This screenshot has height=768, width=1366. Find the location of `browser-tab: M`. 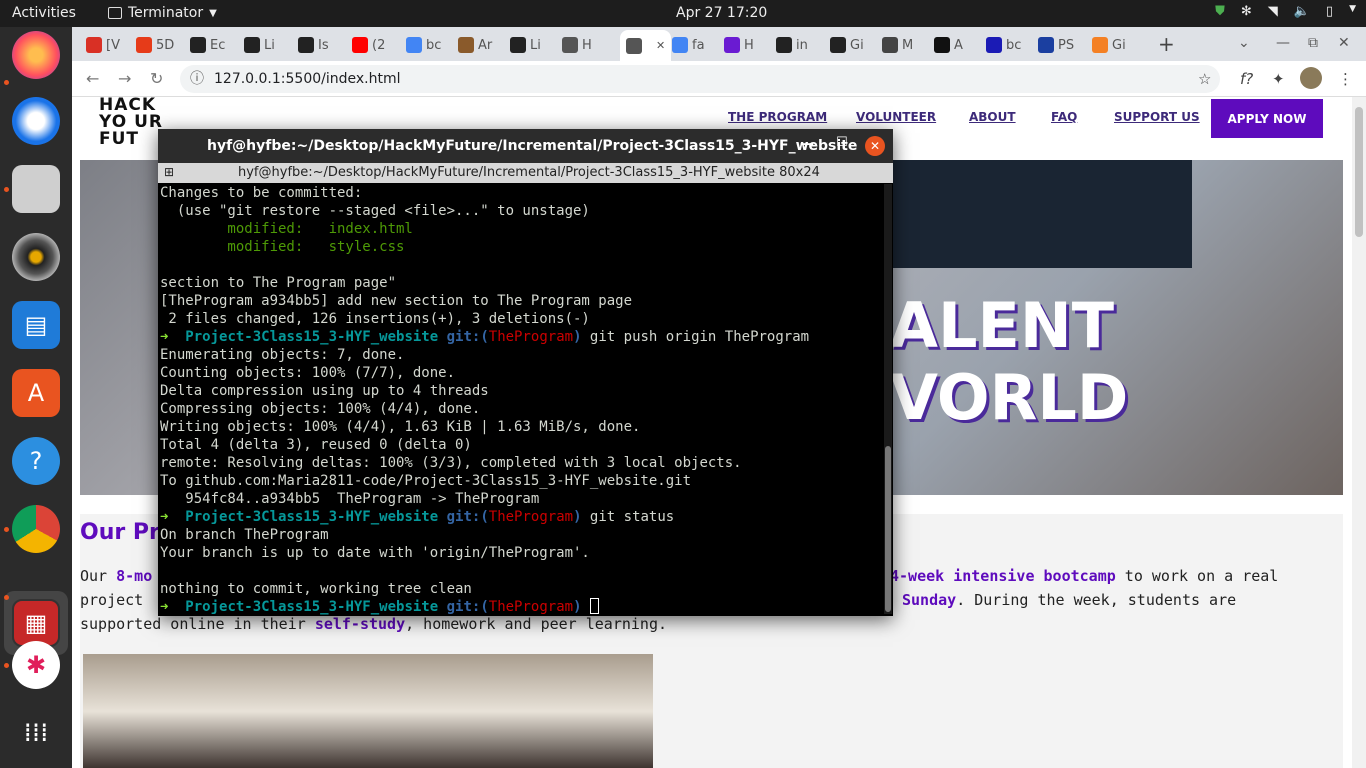

browser-tab: M is located at coordinates (897, 45).